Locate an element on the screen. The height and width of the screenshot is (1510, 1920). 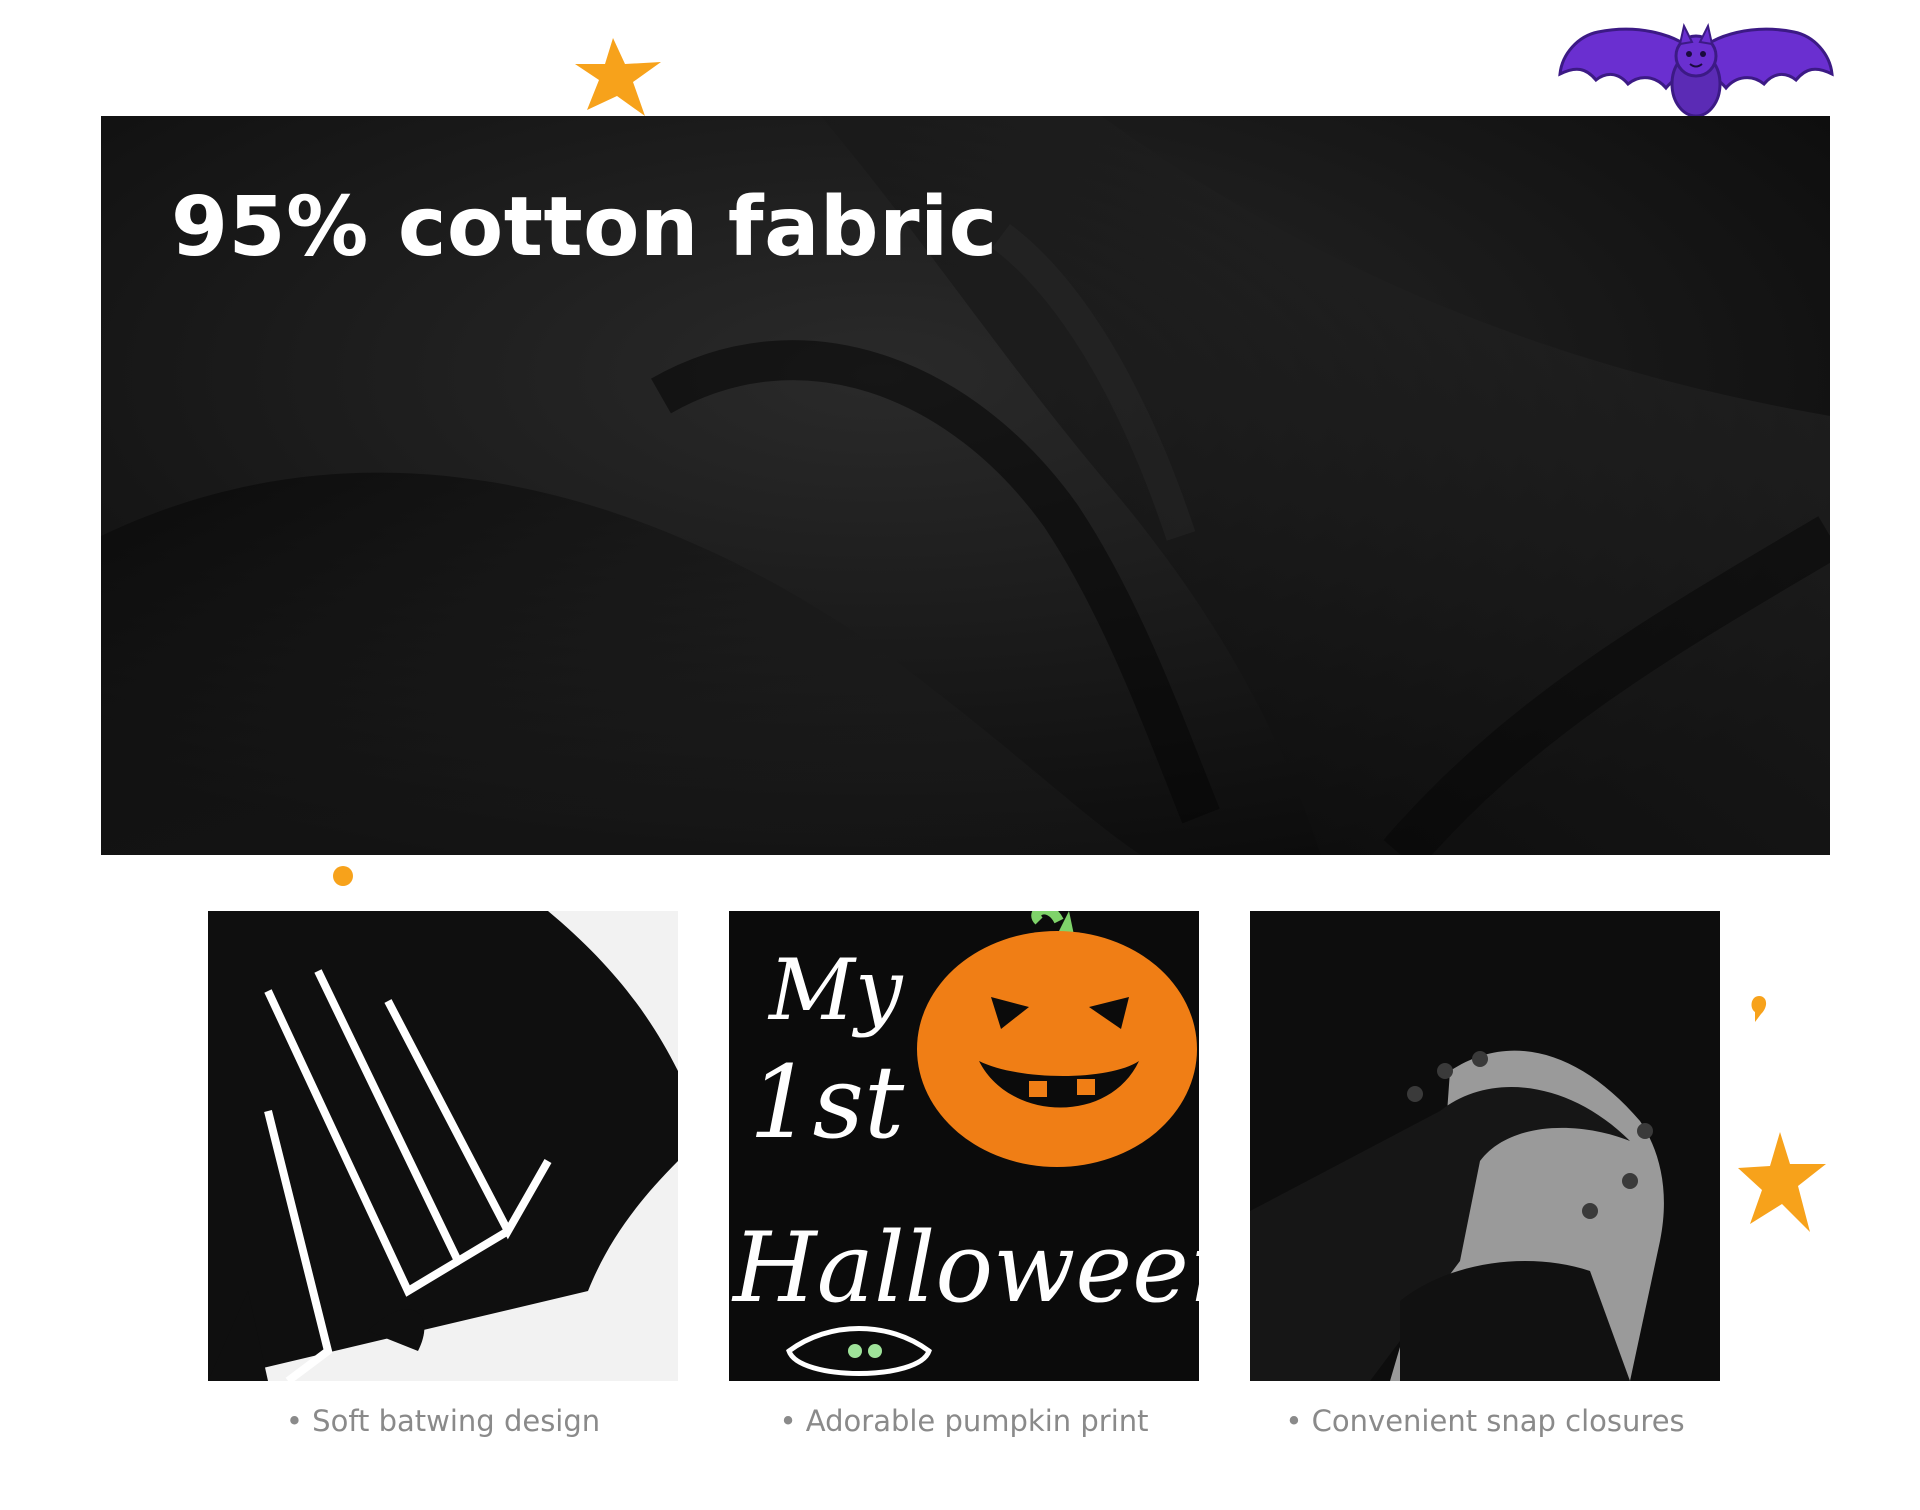
print-text-line2: 1st is located at coordinates (827, 1102).